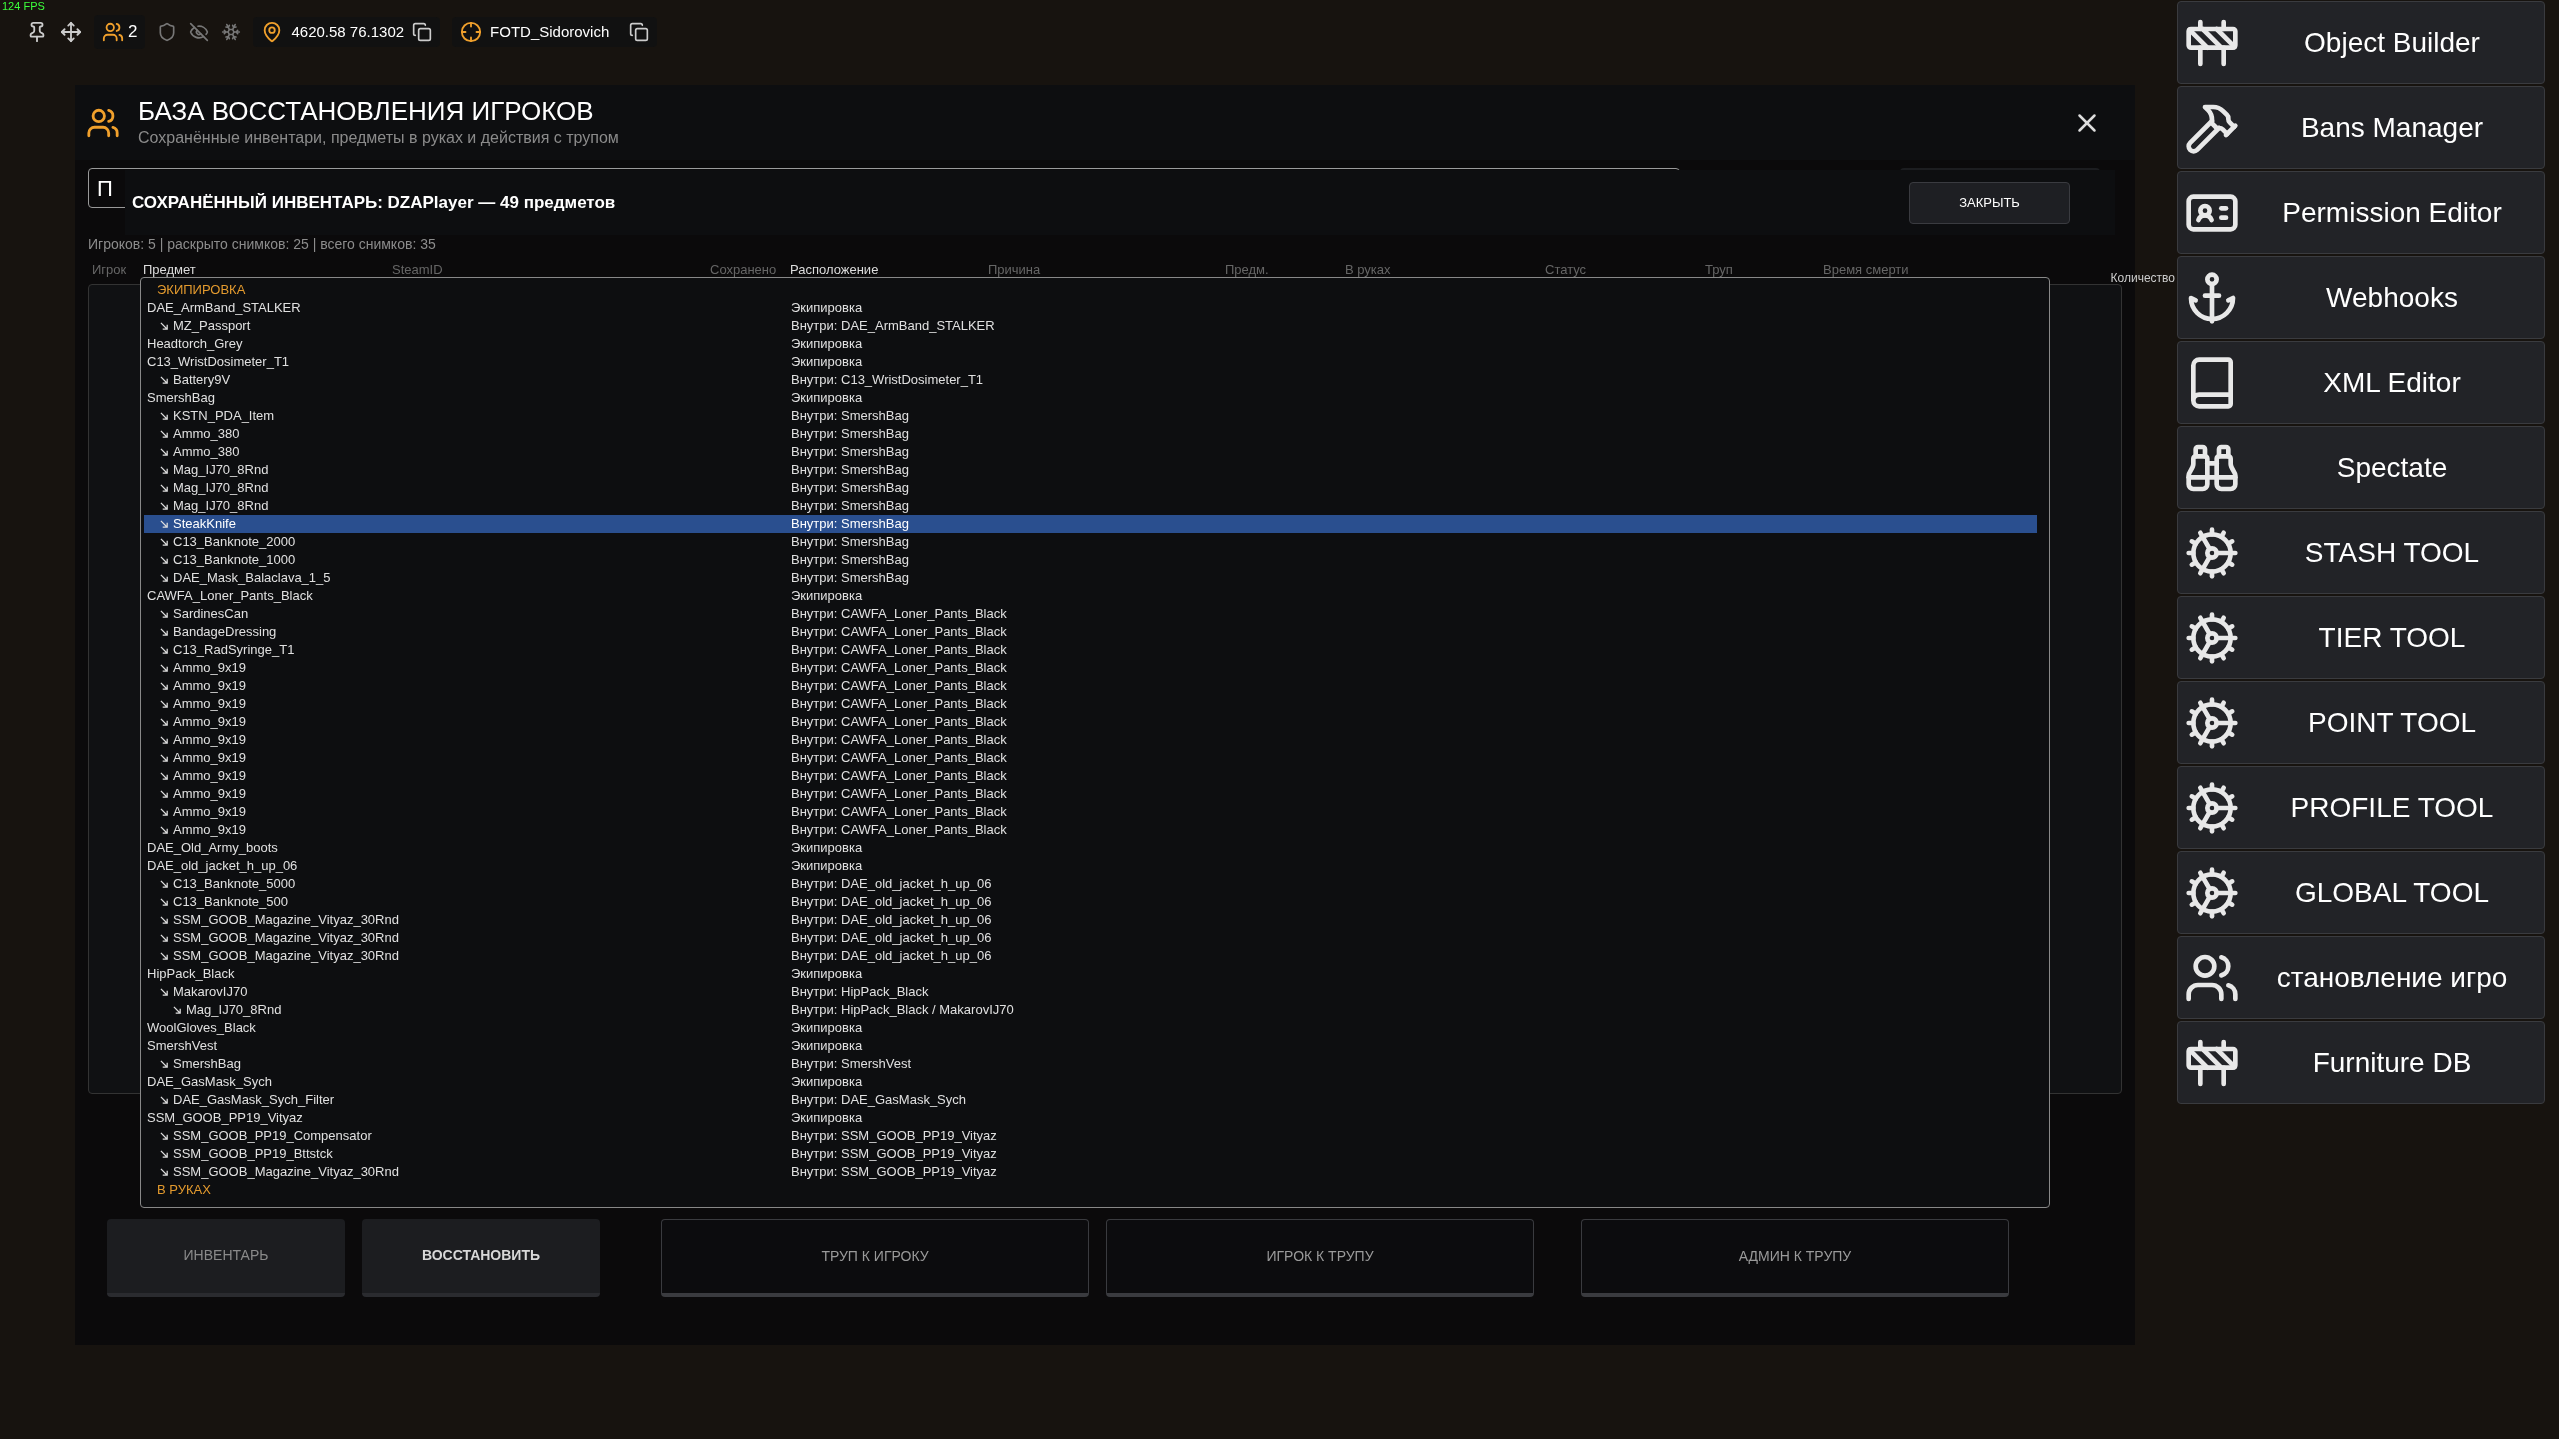  What do you see at coordinates (878, 1100) in the screenshot?
I see `item-location: Внутри: DAE_GasMask_Sych` at bounding box center [878, 1100].